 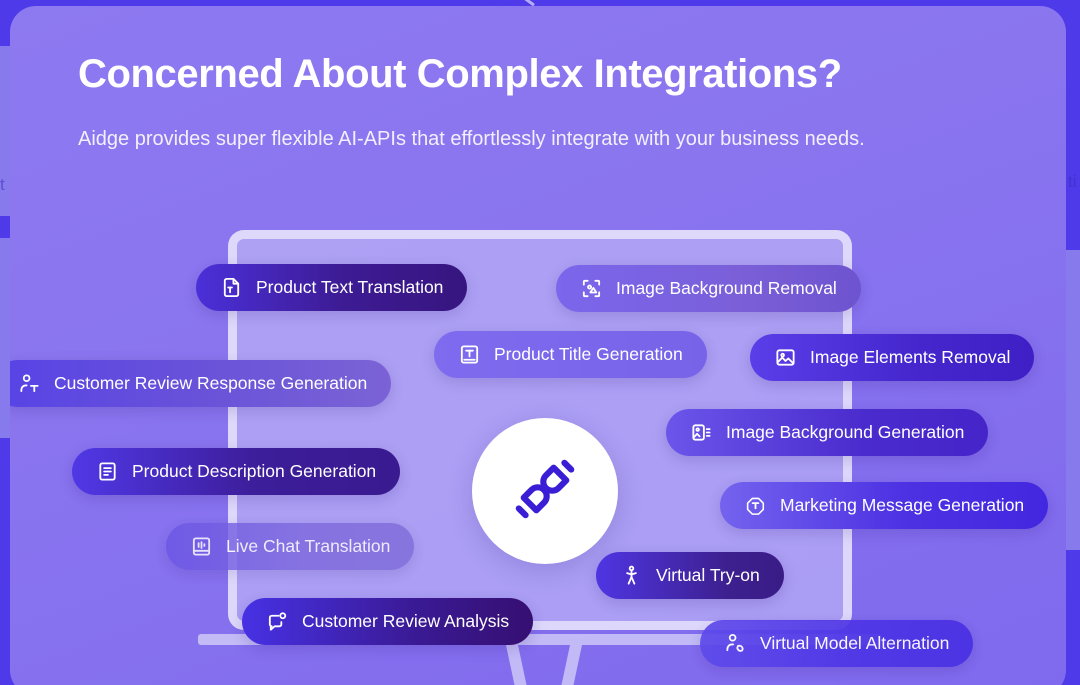 What do you see at coordinates (518, 665) in the screenshot?
I see `easel-leg-left` at bounding box center [518, 665].